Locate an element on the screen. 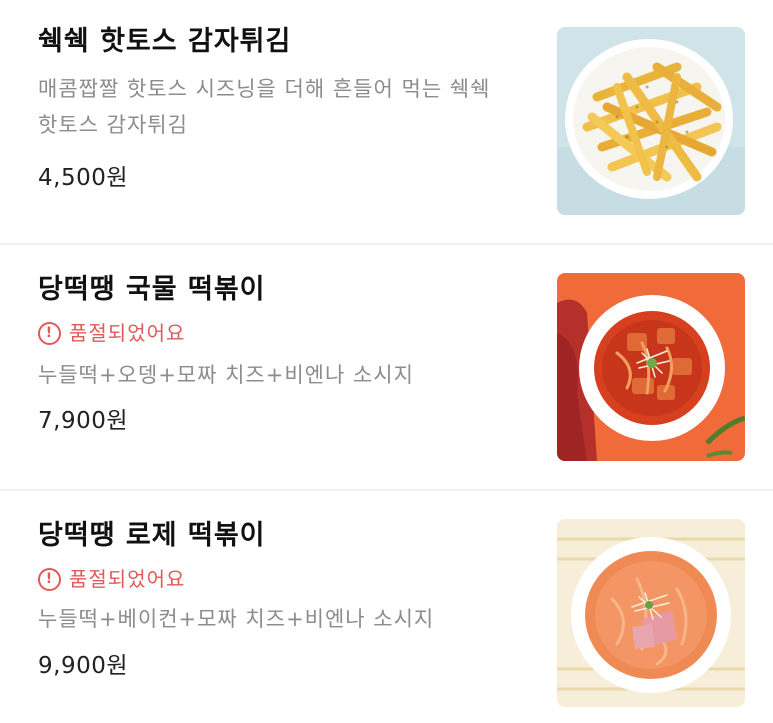 This screenshot has width=773, height=723. menu-item-description: 매콤짭짤 핫토스 시즈닝을 더해 흔들어 먹는 쉑쉑 핫토스 감자튀김 is located at coordinates (288, 107).